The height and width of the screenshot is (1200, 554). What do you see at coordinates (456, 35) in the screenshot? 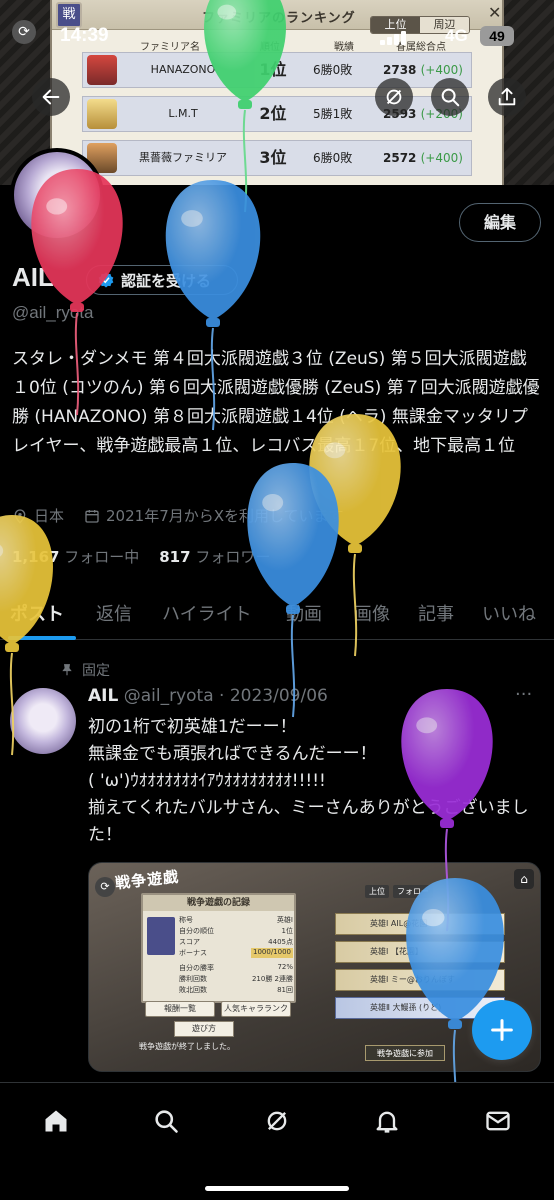
I see `network-type: 4G` at bounding box center [456, 35].